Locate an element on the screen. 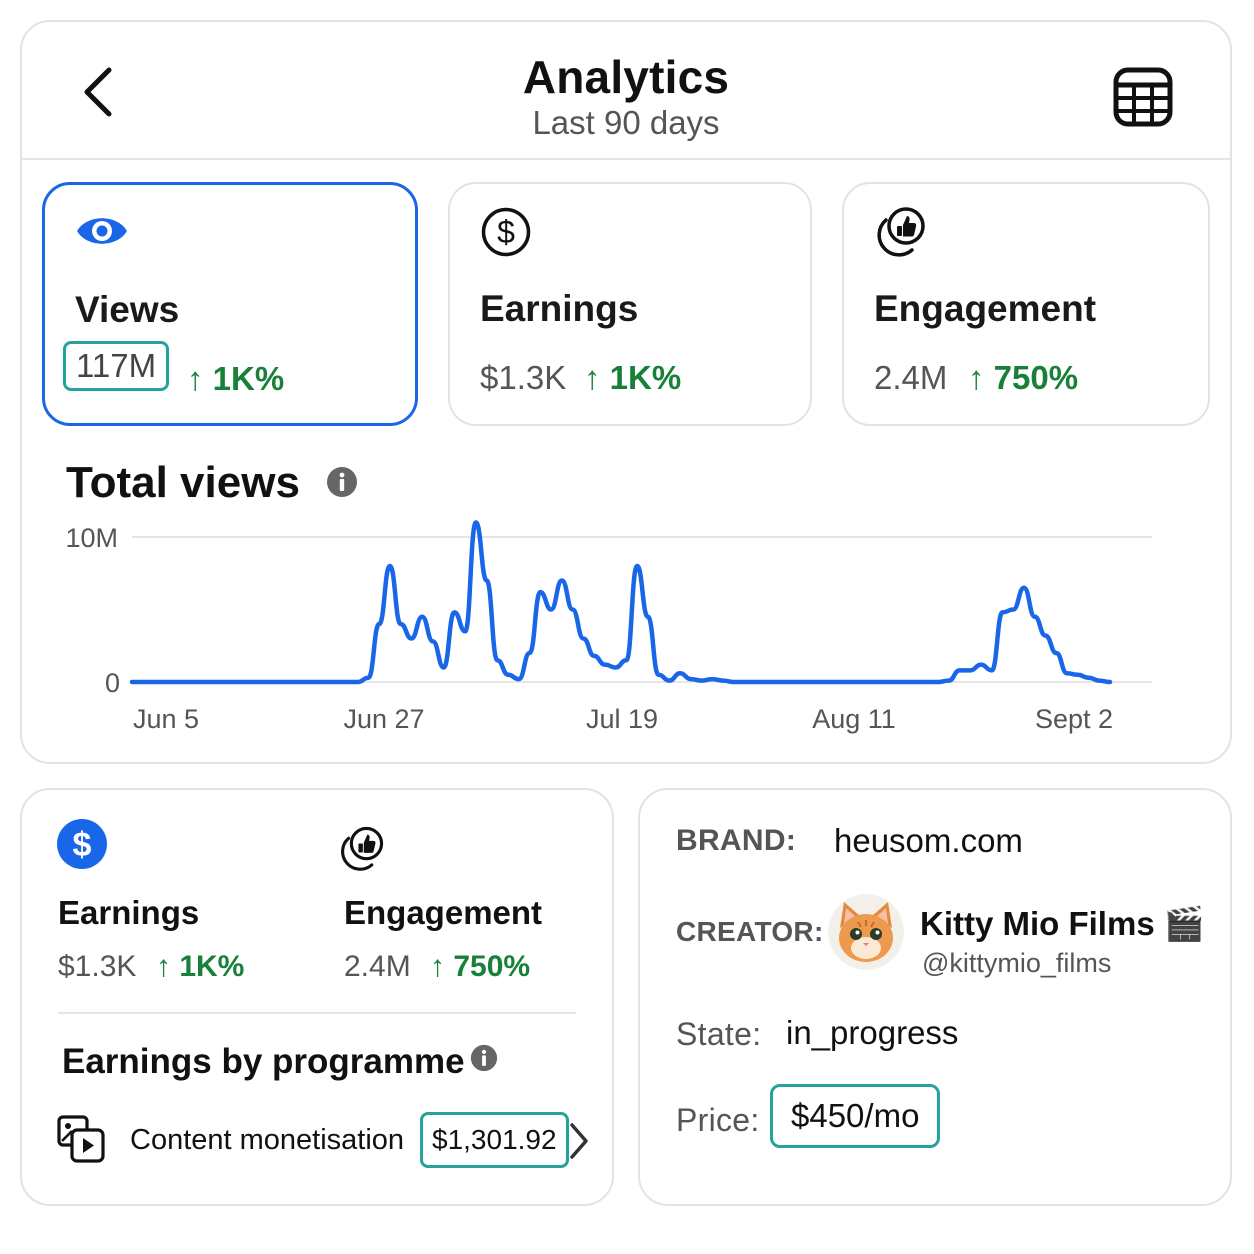 The width and height of the screenshot is (1254, 1254). engagement-label: Engagement is located at coordinates (985, 308).